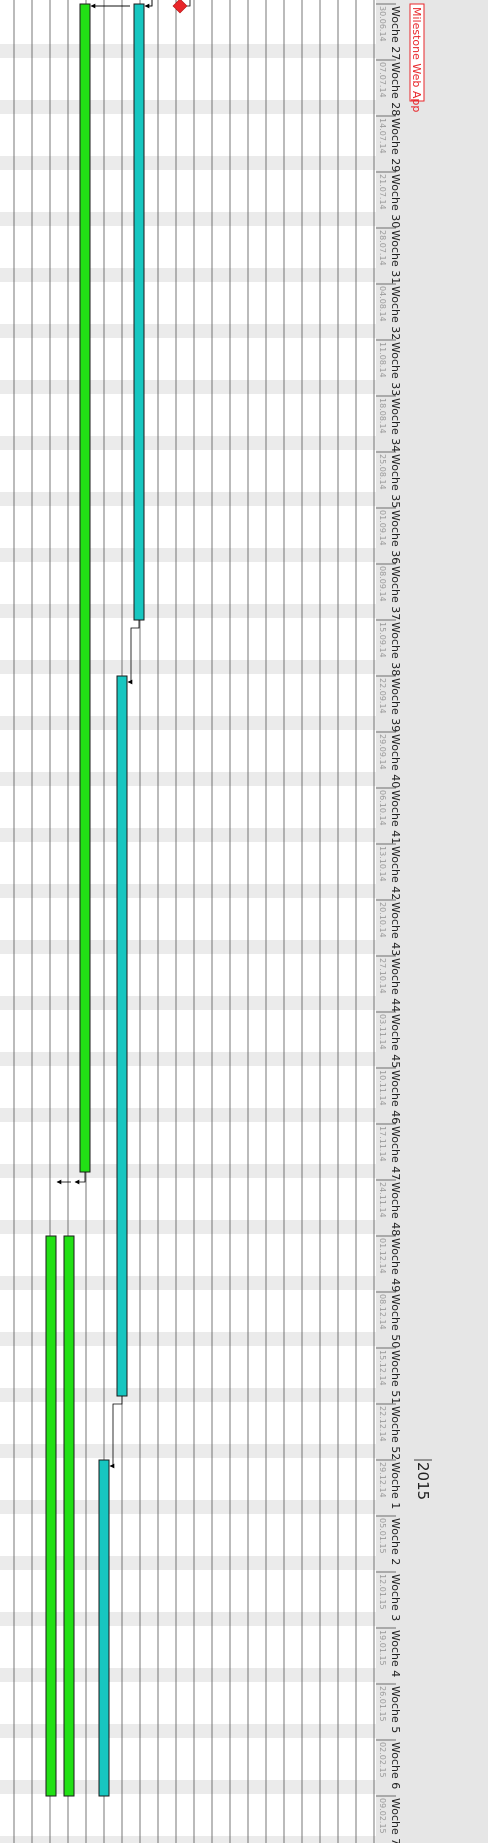 This screenshot has height=1843, width=488. What do you see at coordinates (382, 1144) in the screenshot?
I see `week-date: 17.11.14` at bounding box center [382, 1144].